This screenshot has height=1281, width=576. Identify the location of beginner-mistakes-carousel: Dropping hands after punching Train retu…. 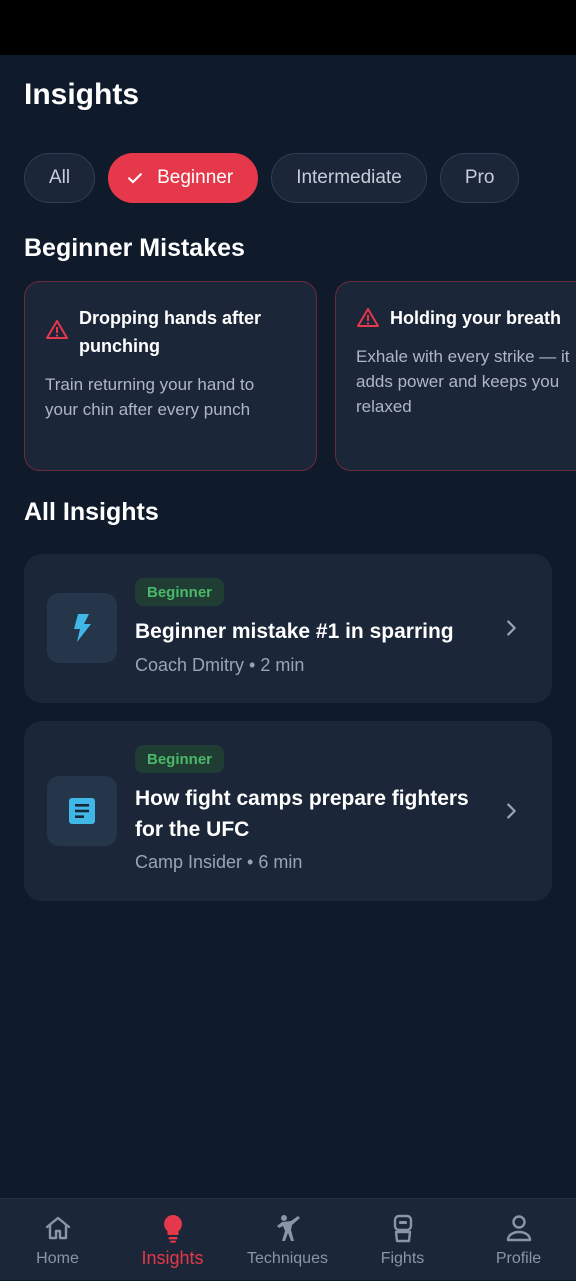
(300, 376).